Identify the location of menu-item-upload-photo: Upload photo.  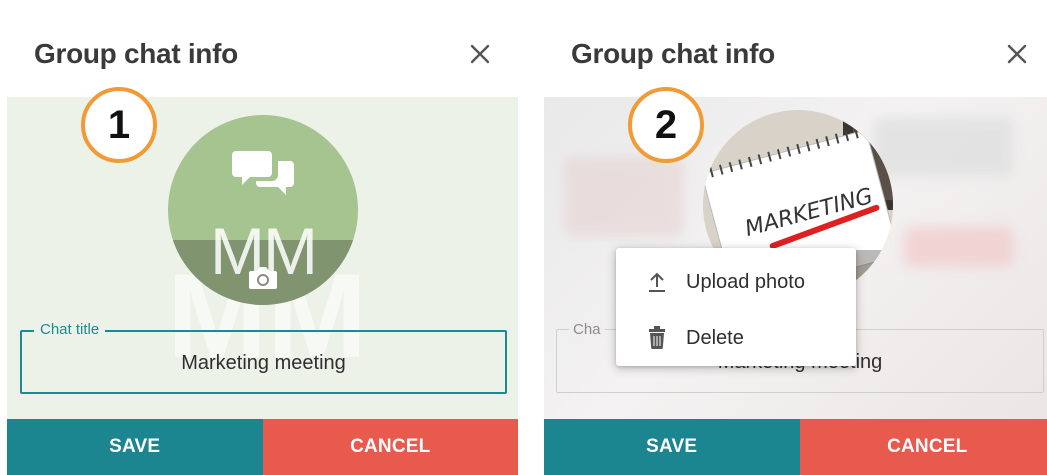
(736, 282).